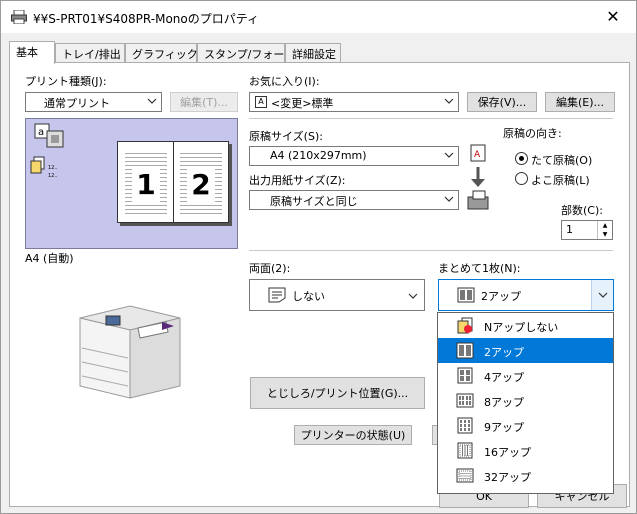 This screenshot has width=637, height=514. I want to click on nup-option-16up: 16アップ, so click(525, 450).